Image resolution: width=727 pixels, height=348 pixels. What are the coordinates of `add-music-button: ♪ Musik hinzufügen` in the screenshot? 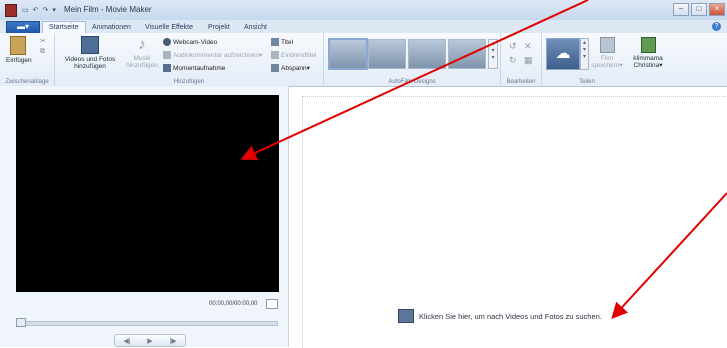 It's located at (142, 52).